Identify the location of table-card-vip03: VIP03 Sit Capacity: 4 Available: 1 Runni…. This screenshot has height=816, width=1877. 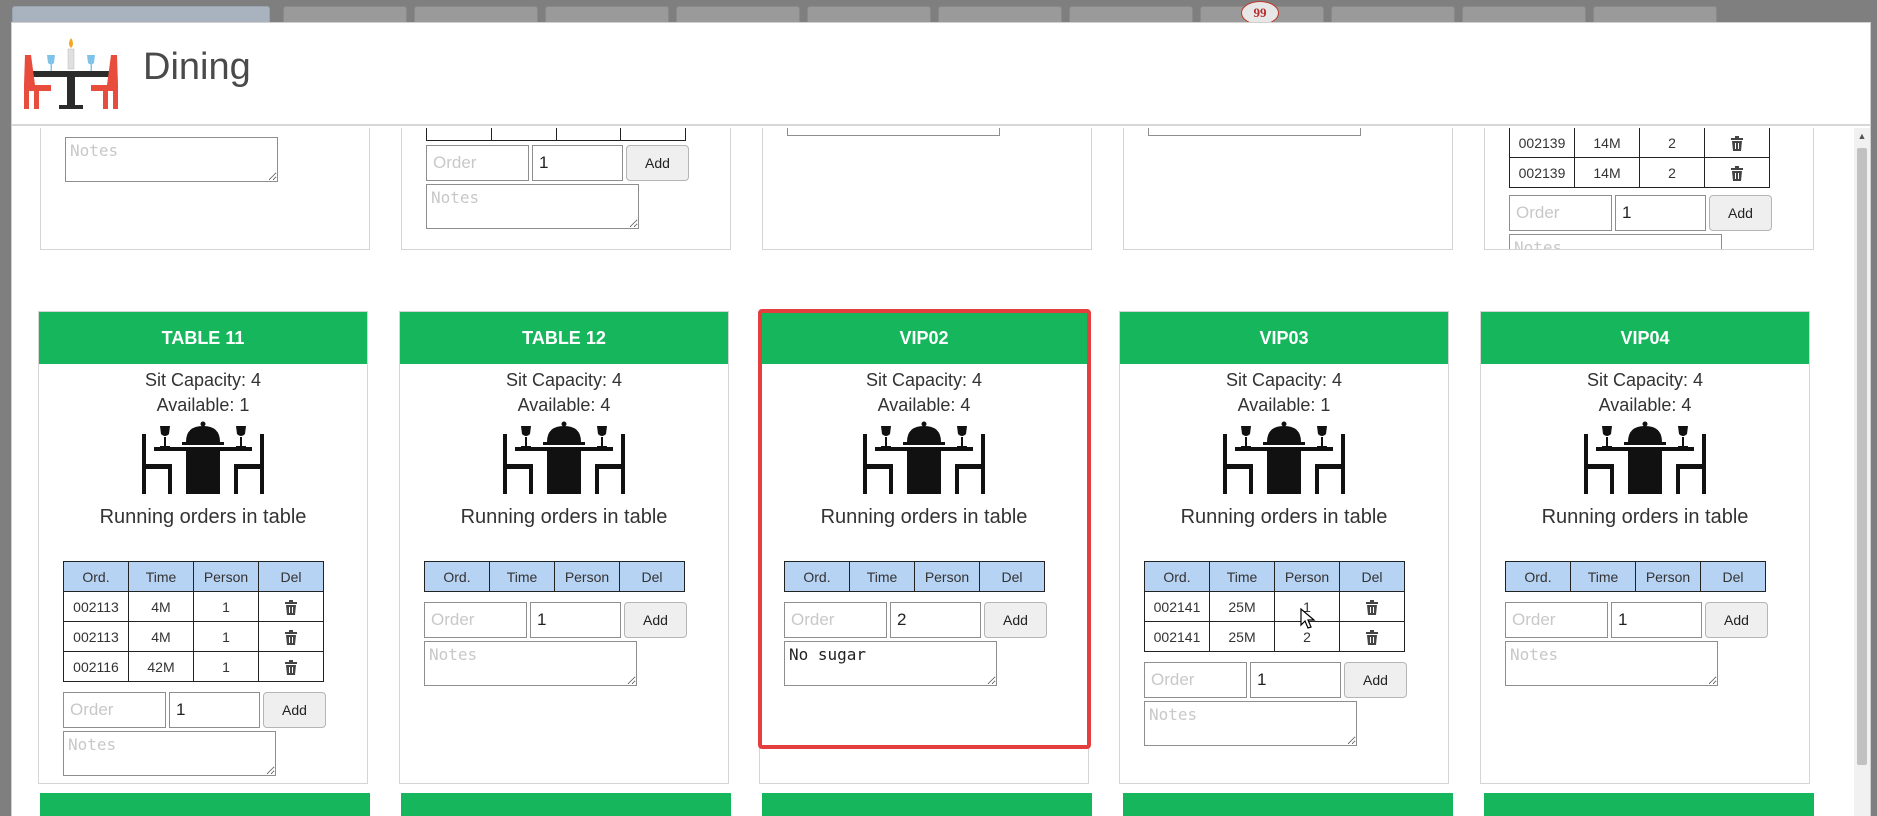
(1284, 547).